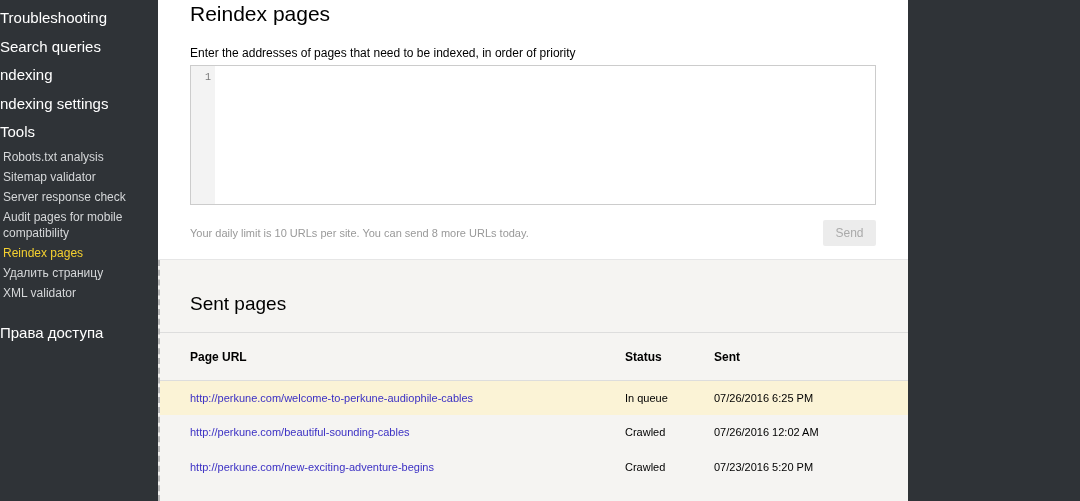 Image resolution: width=1080 pixels, height=501 pixels. What do you see at coordinates (79, 272) in the screenshot?
I see `sidebar-subitem: Удалить страницу` at bounding box center [79, 272].